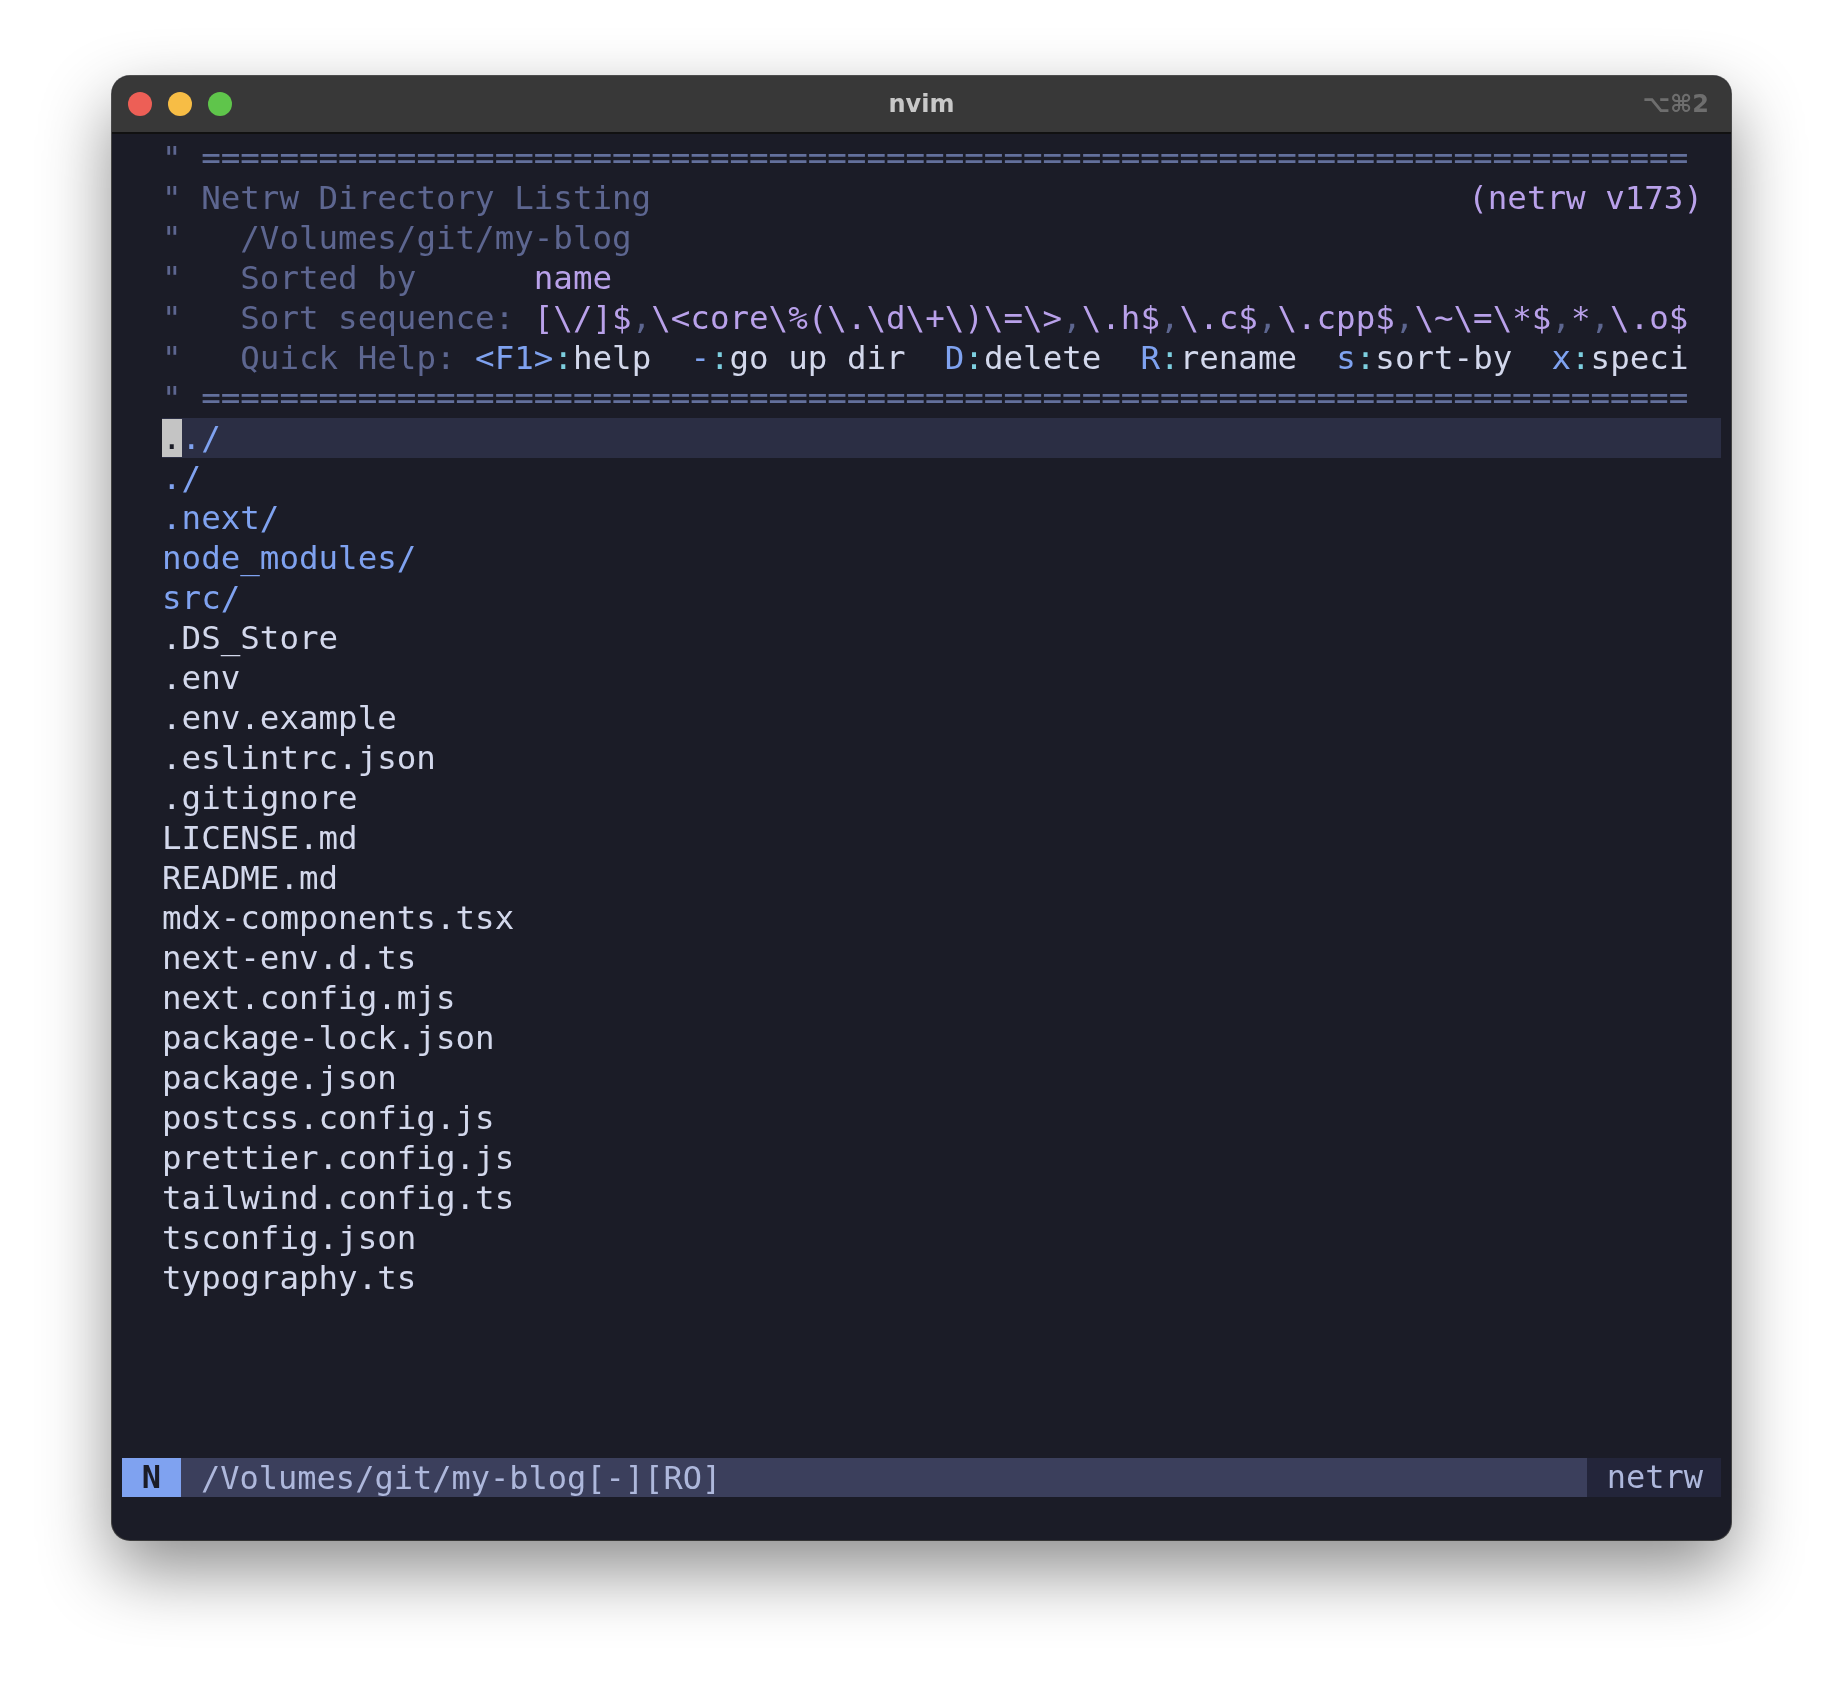  I want to click on file-entry: mdx-components.tsx, so click(338, 918).